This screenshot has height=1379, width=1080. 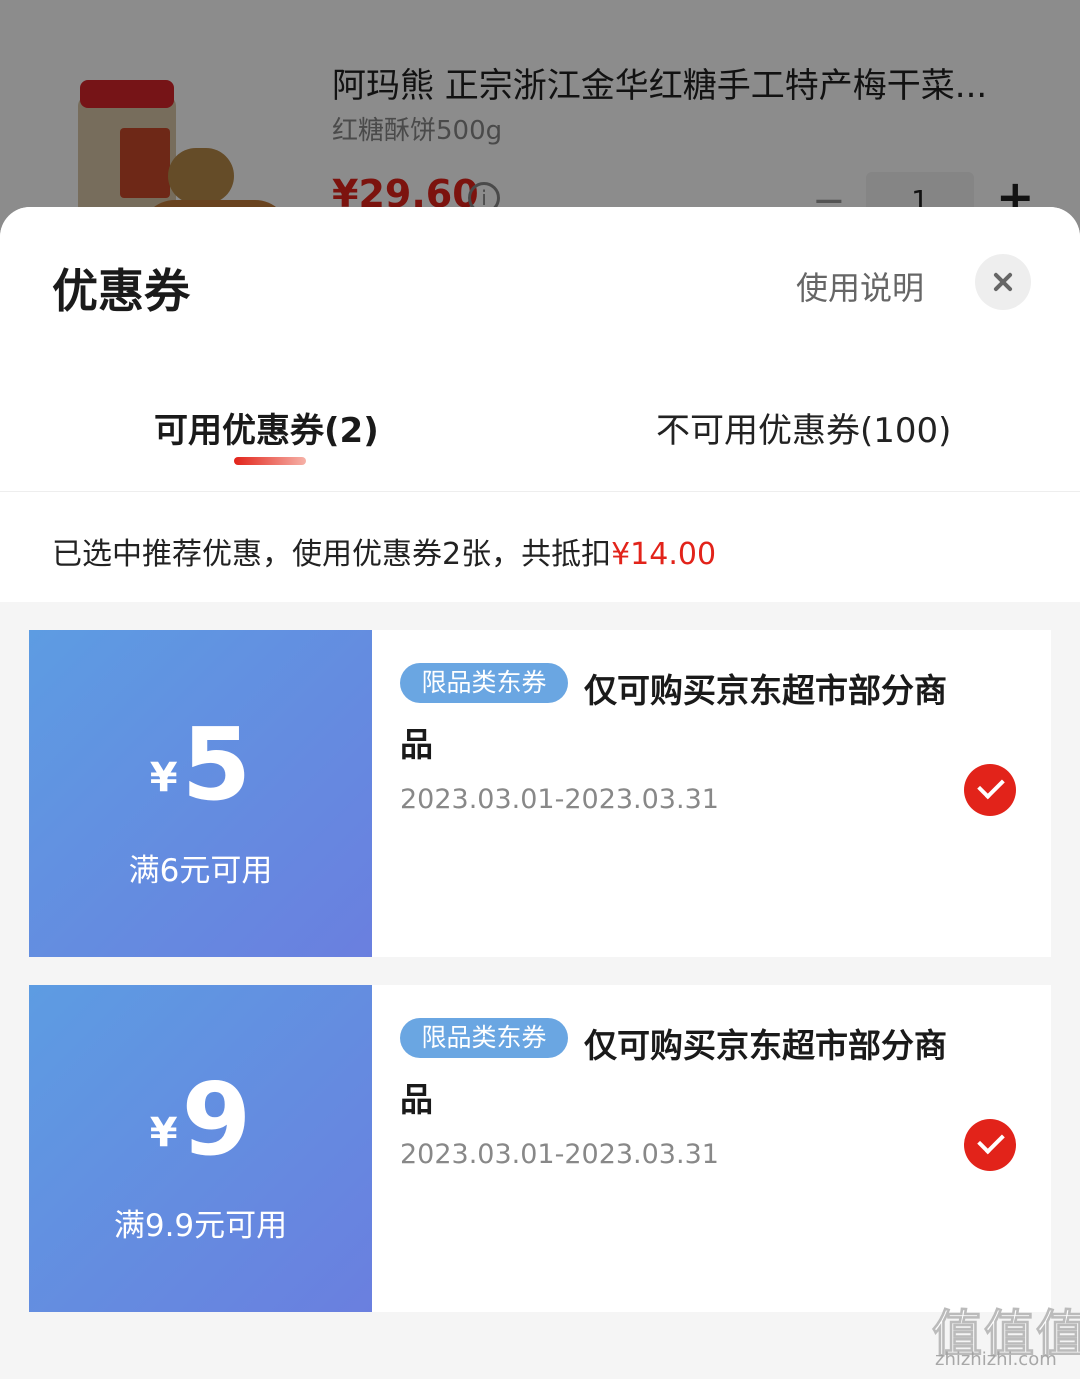 I want to click on coupon-value-panel: ¥9 满9.9元可用, so click(x=197, y=1148).